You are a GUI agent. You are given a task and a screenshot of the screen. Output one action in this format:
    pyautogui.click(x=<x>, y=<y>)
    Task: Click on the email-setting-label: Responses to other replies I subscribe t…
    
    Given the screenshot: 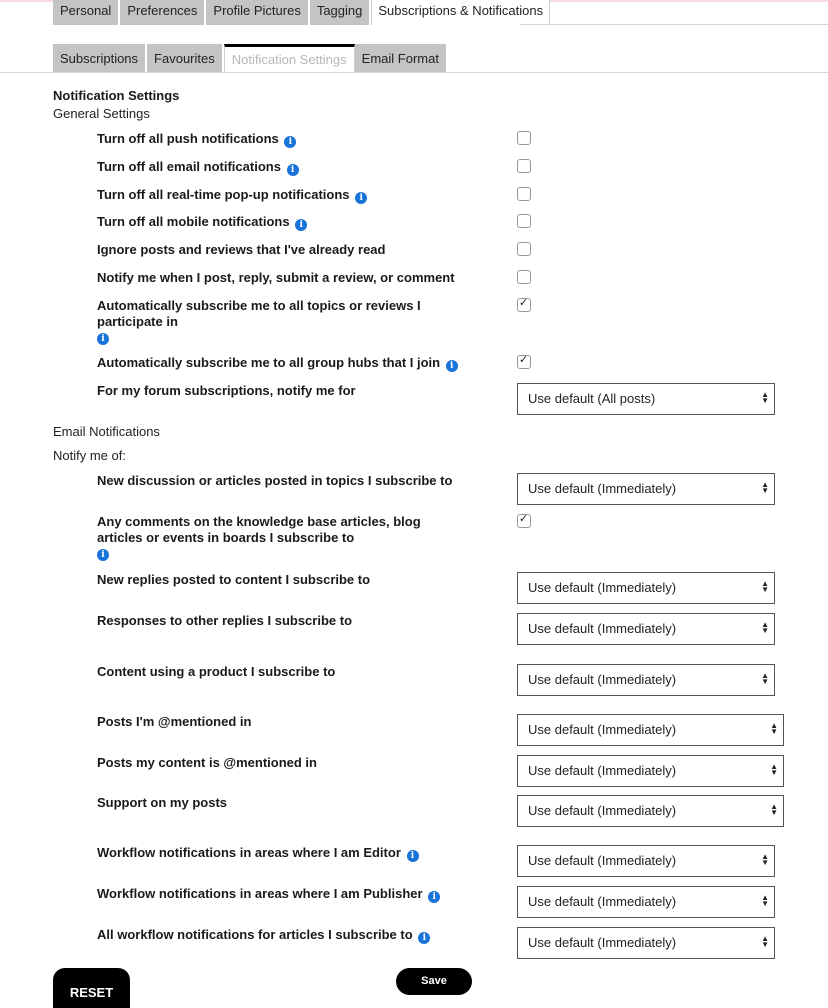 What is the action you would take?
    pyautogui.click(x=225, y=620)
    